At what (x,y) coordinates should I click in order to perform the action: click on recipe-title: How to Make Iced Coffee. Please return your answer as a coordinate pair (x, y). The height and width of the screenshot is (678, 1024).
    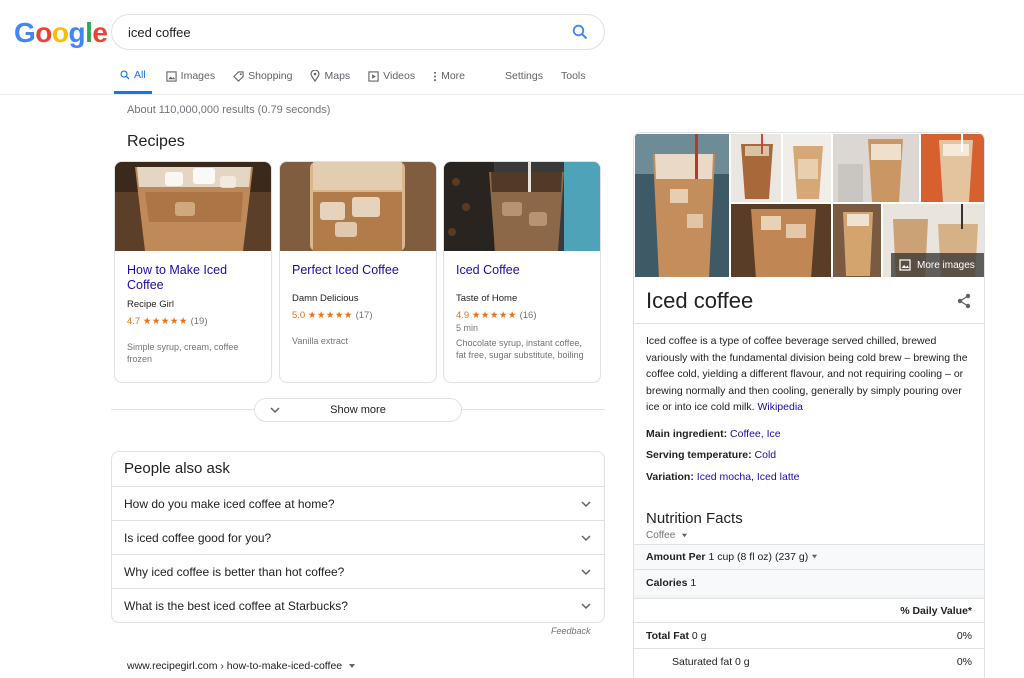
    Looking at the image, I should click on (193, 278).